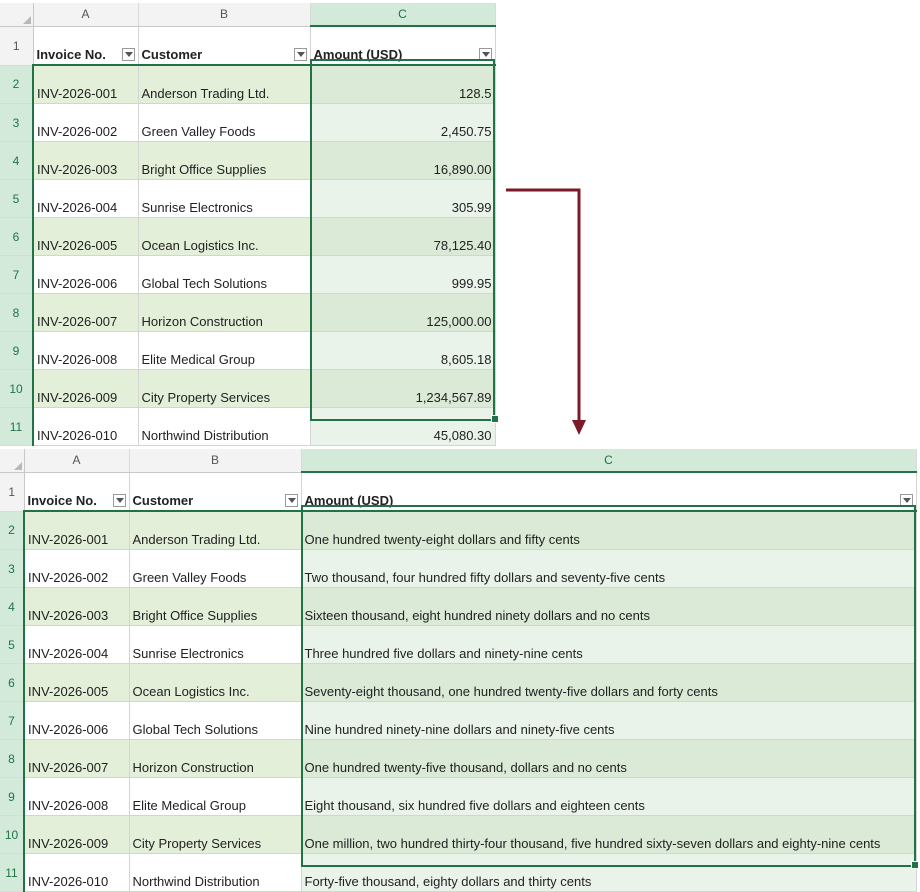 The width and height of the screenshot is (920, 892). I want to click on amount-cell: 128.5, so click(403, 84).